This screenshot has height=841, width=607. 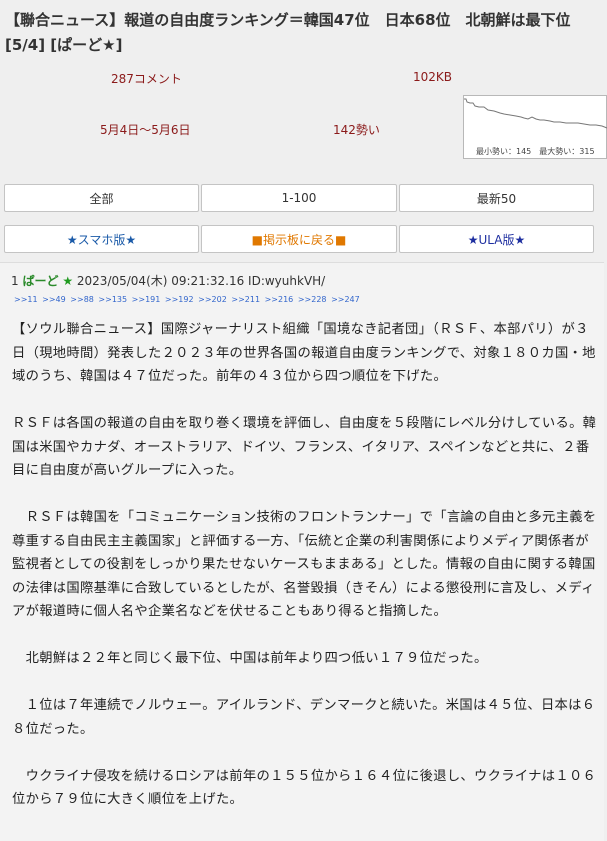 What do you see at coordinates (535, 127) in the screenshot?
I see `momentum-graph: 最小勢い：145 最大勢い：315` at bounding box center [535, 127].